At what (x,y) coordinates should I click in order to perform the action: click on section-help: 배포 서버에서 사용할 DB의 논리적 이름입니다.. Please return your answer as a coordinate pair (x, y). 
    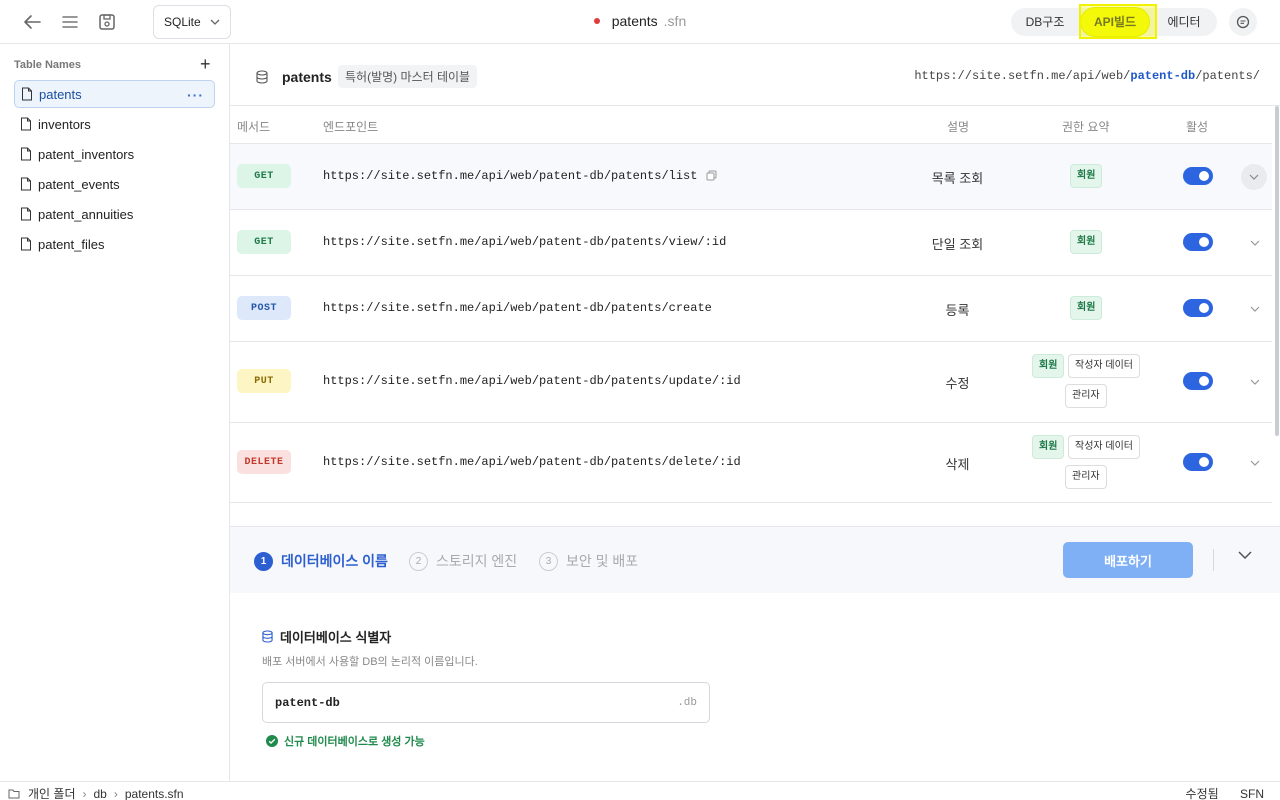
    Looking at the image, I should click on (370, 662).